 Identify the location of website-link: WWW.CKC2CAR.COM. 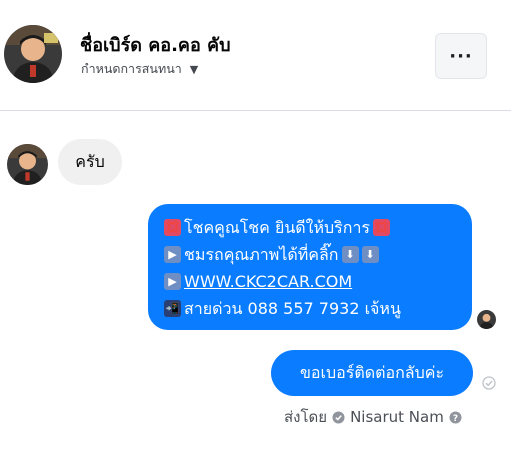
(268, 281).